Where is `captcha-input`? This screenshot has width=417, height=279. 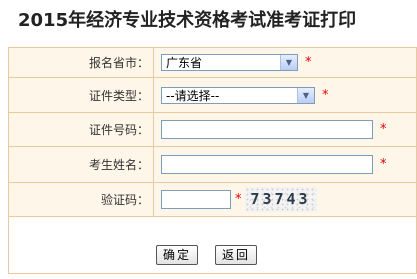 captcha-input is located at coordinates (196, 199).